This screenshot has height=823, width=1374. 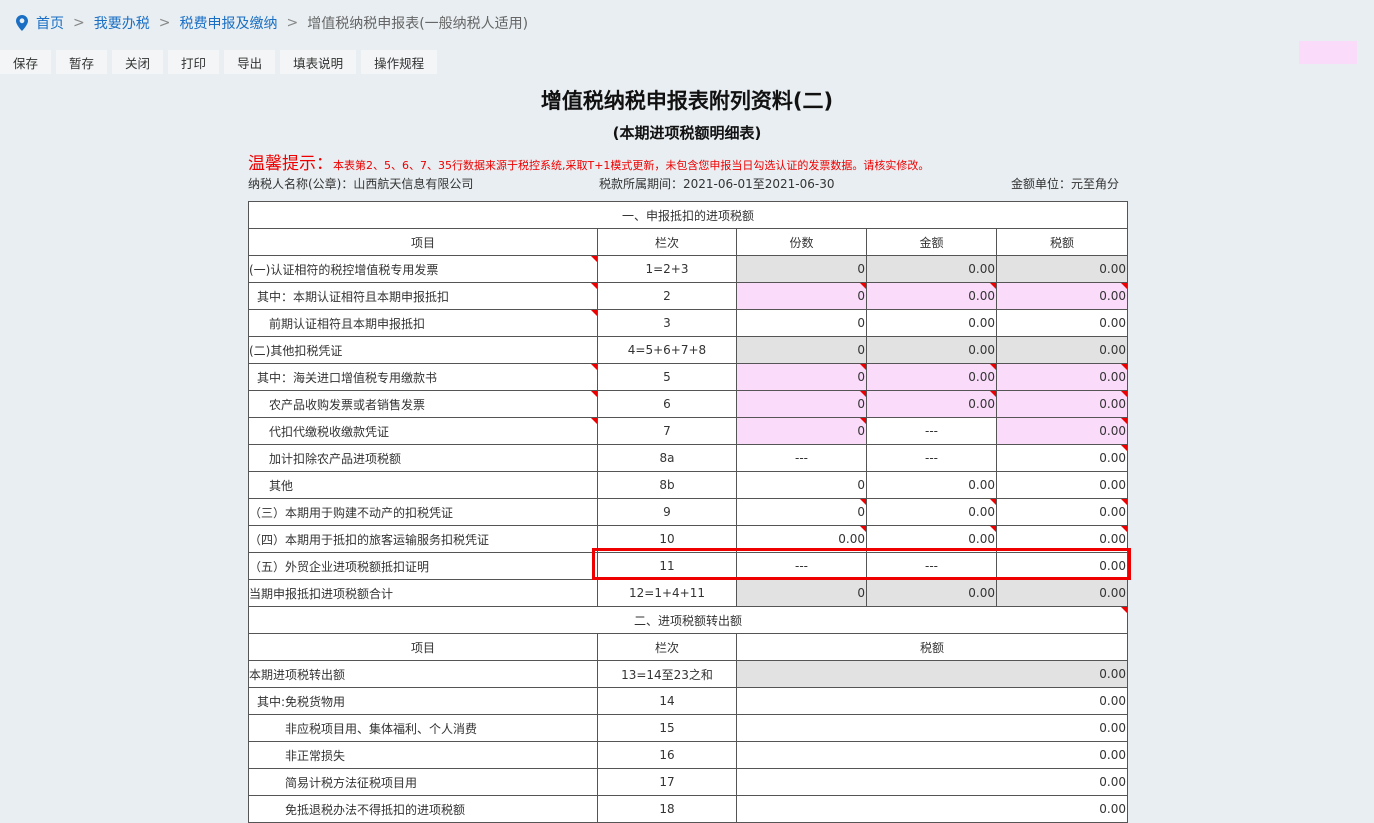 I want to click on cell-count: 0.00, so click(x=801, y=539).